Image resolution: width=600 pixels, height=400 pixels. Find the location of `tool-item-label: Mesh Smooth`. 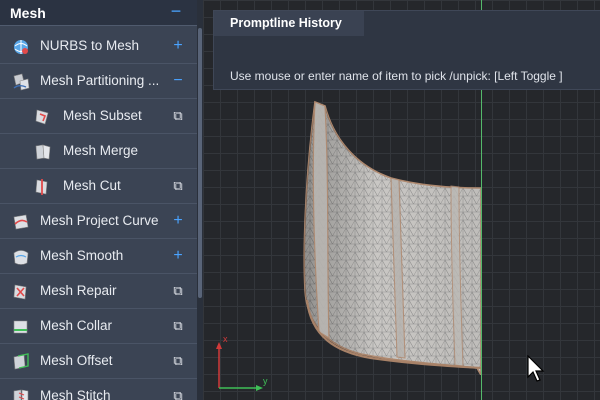

tool-item-label: Mesh Smooth is located at coordinates (82, 255).